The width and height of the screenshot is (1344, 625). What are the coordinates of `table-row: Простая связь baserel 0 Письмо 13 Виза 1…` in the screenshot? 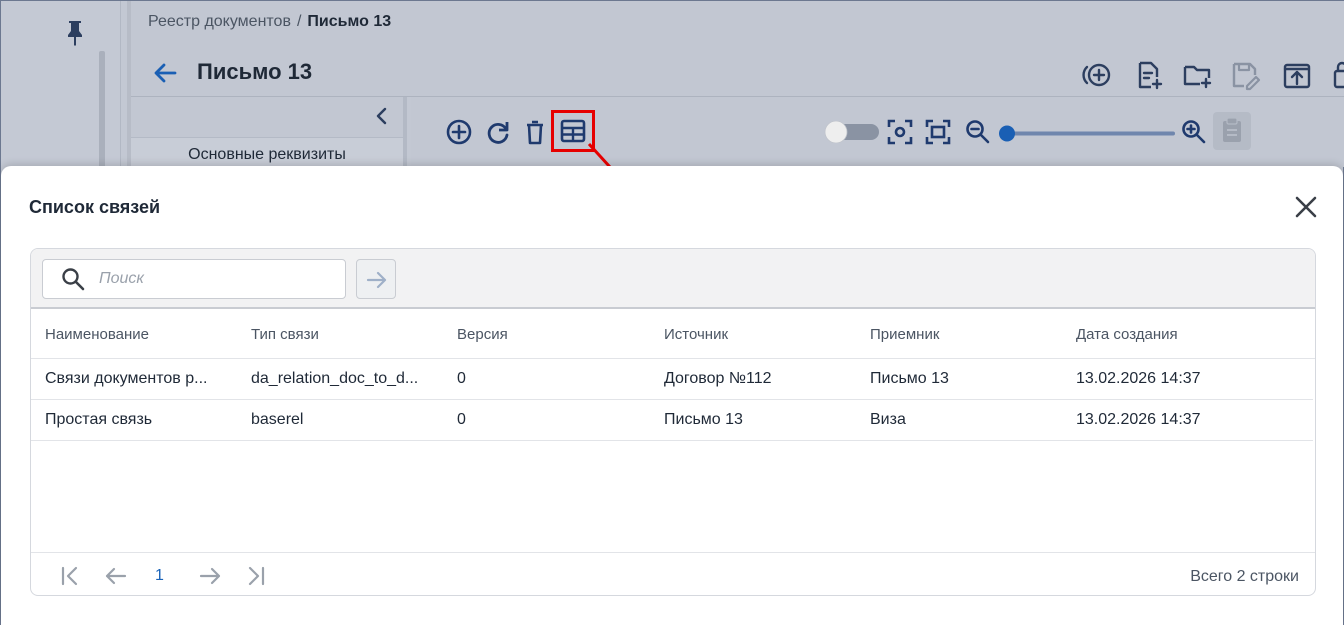 It's located at (672, 420).